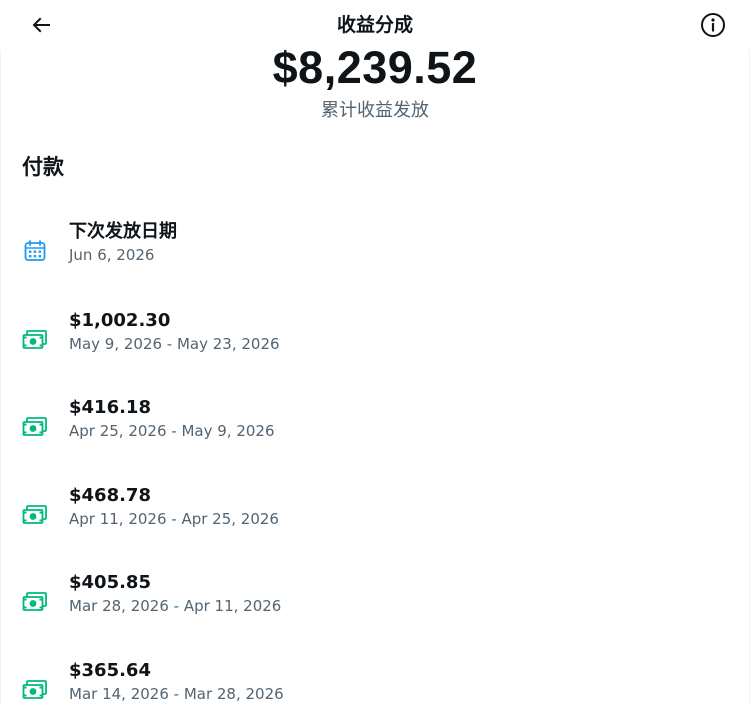 This screenshot has height=705, width=750. What do you see at coordinates (110, 670) in the screenshot?
I see `payment-amount: $365.64` at bounding box center [110, 670].